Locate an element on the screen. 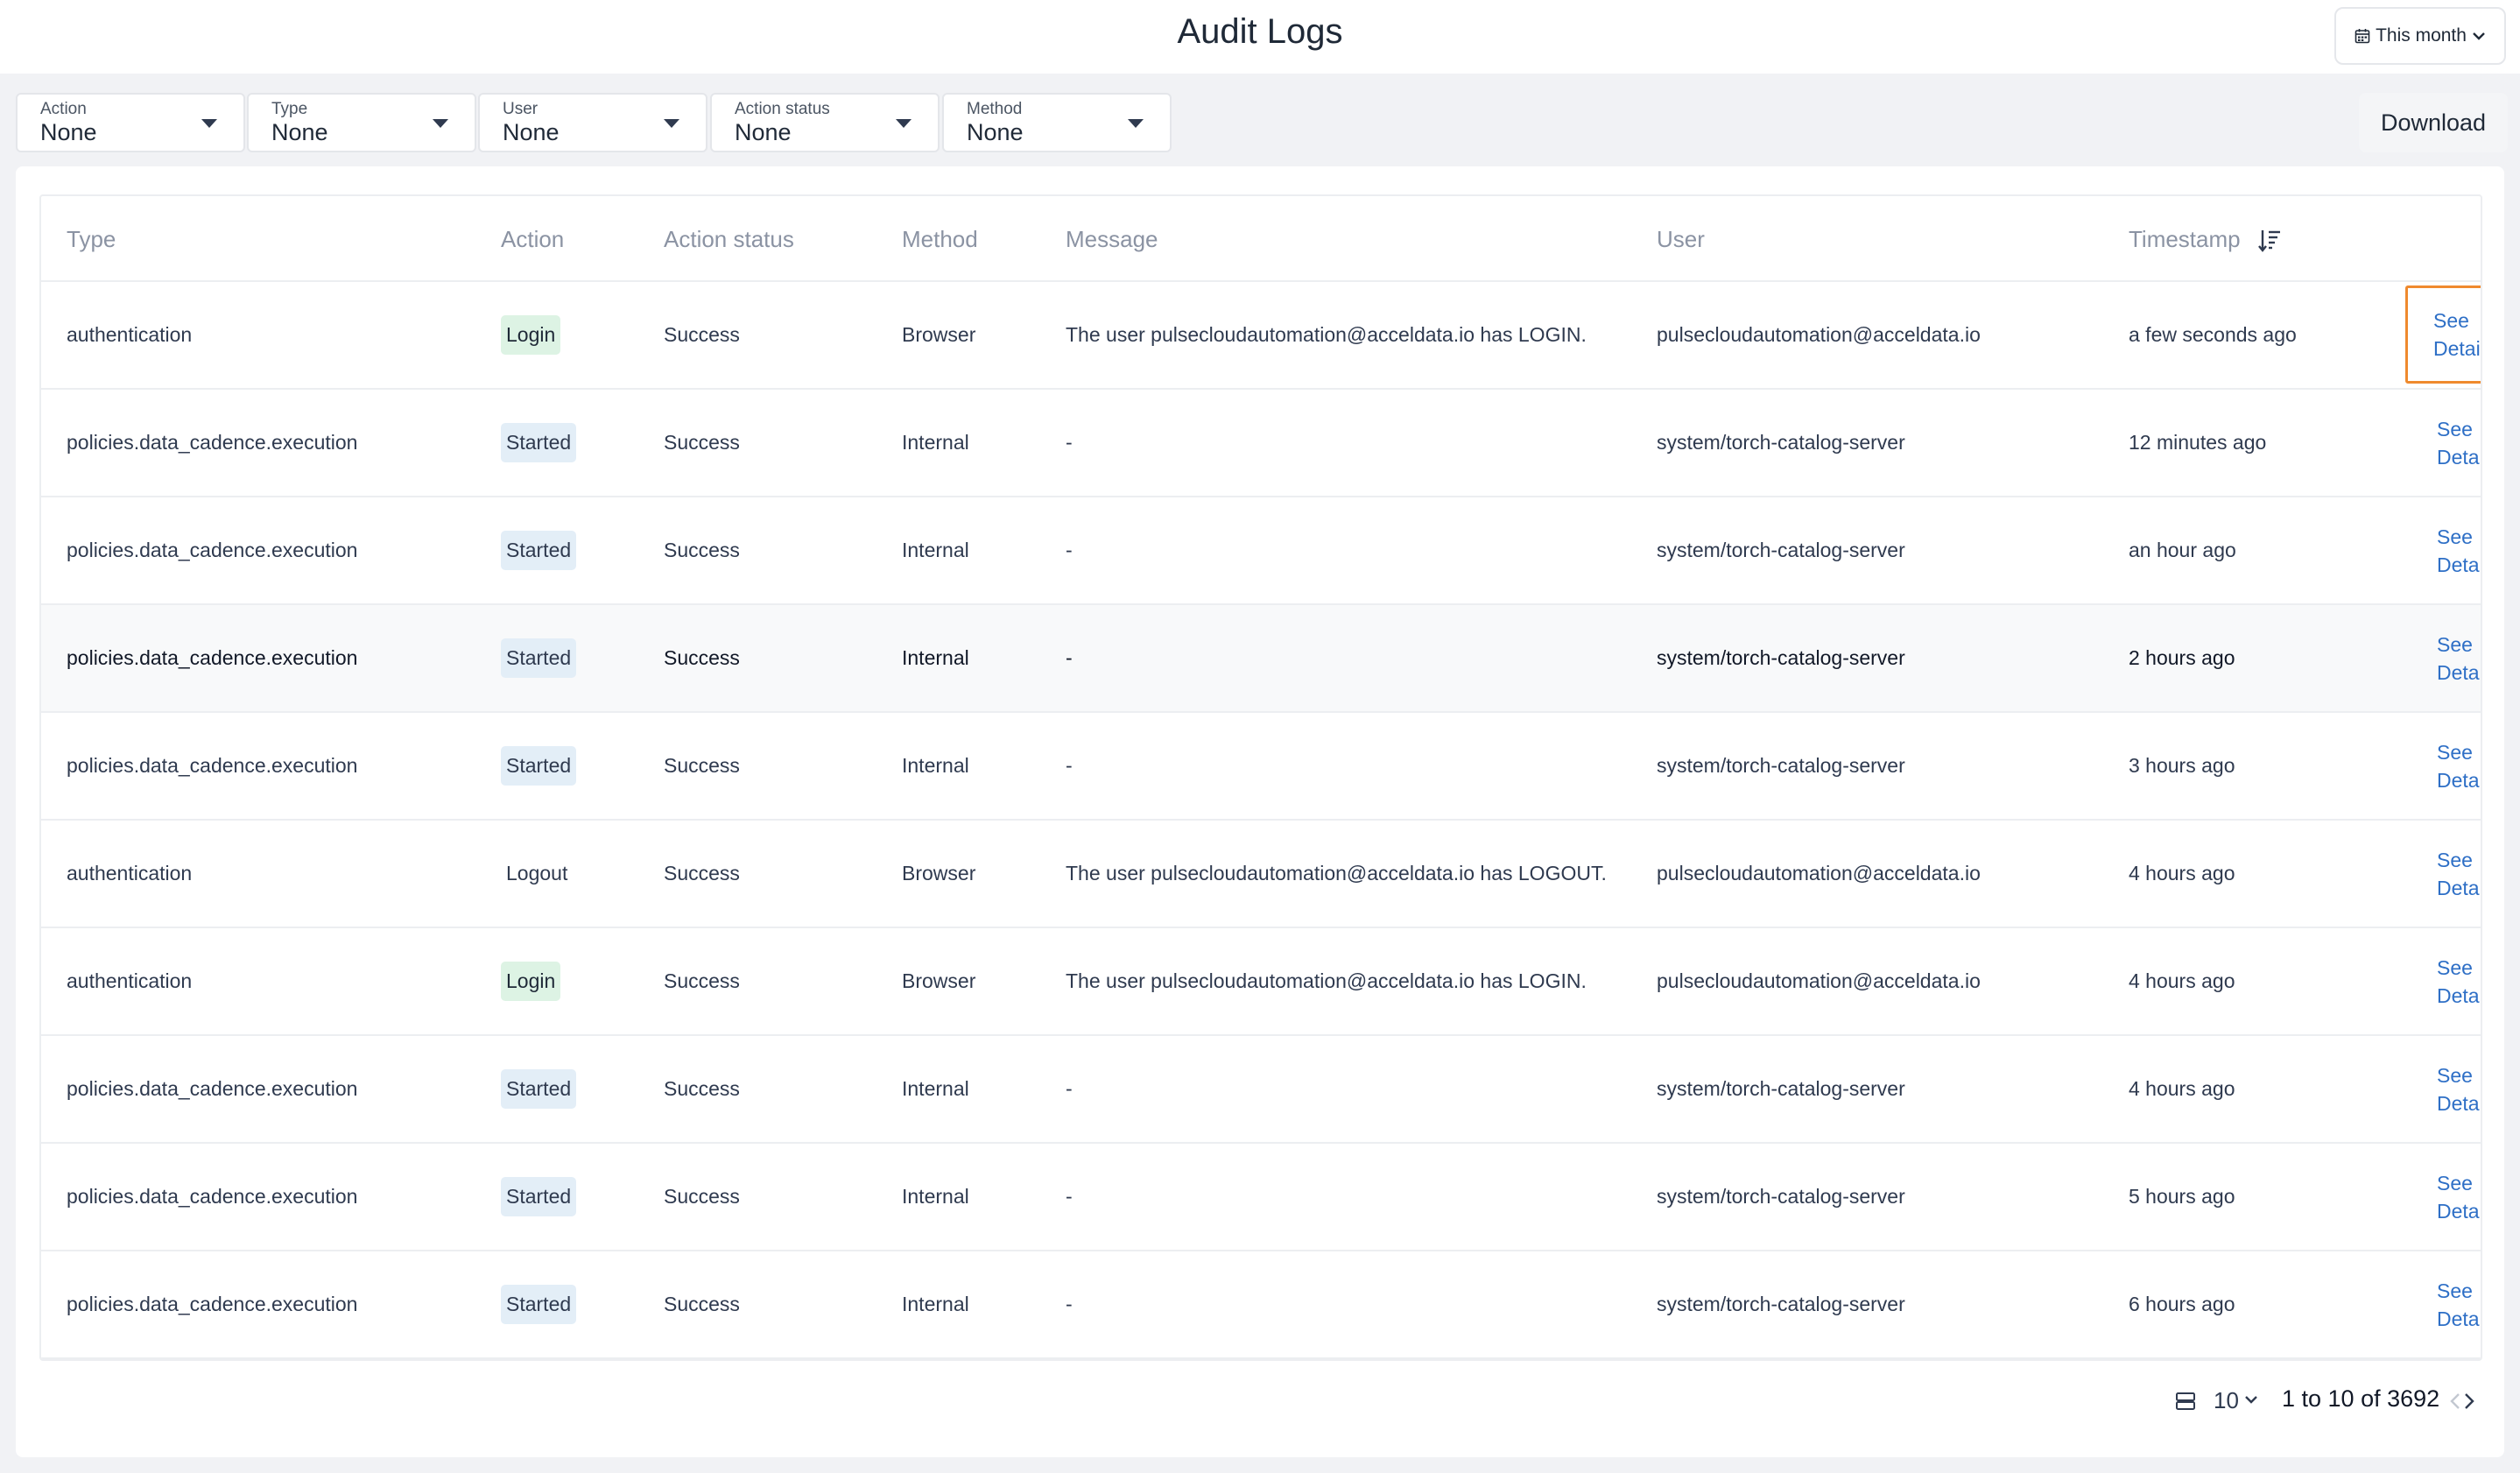  chevron-down-icon is located at coordinates (2251, 1399).